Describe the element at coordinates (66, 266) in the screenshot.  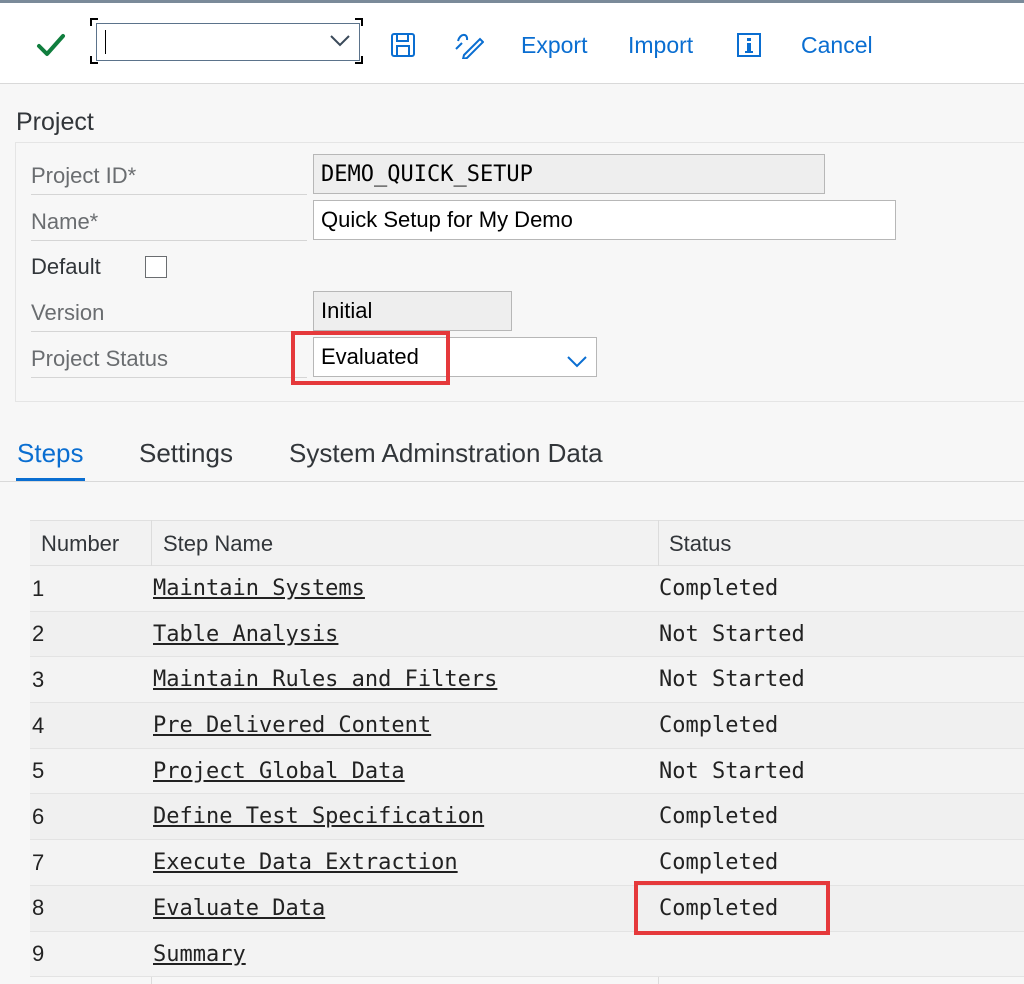
I see `default-label: Default` at that location.